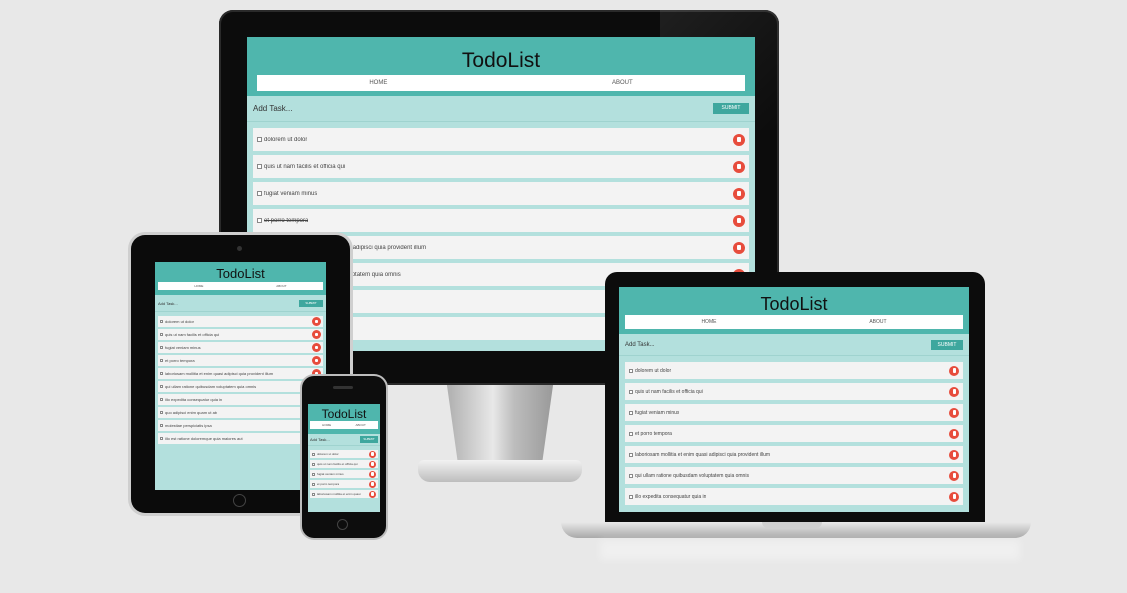  Describe the element at coordinates (192, 334) in the screenshot. I see `task-text: quis ut nam facilis et officia qui` at that location.